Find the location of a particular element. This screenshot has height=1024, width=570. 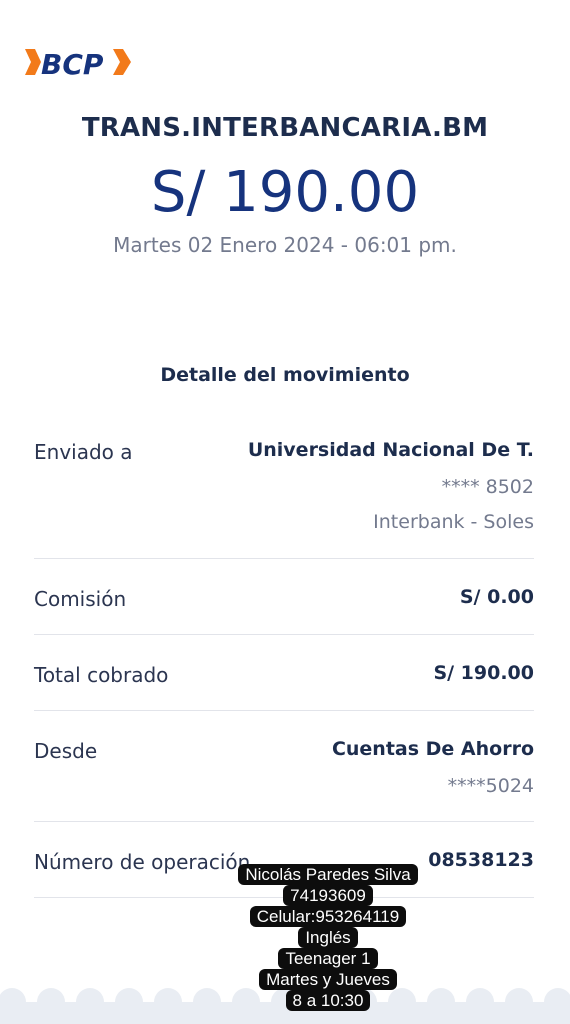

sent-to-recipient: Universidad Nacional De T. is located at coordinates (390, 450).